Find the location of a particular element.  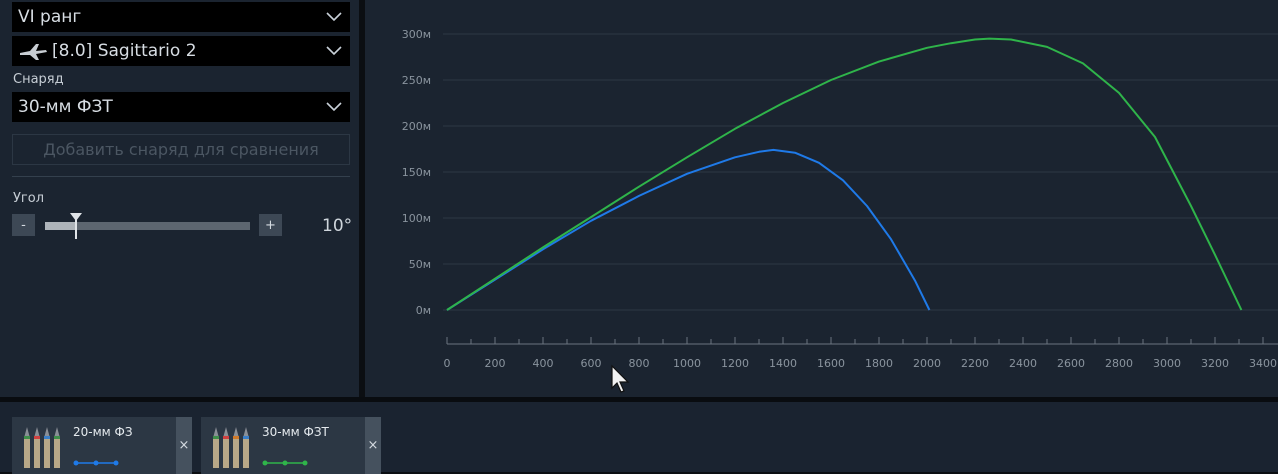

angle-increase-button: + is located at coordinates (270, 225).